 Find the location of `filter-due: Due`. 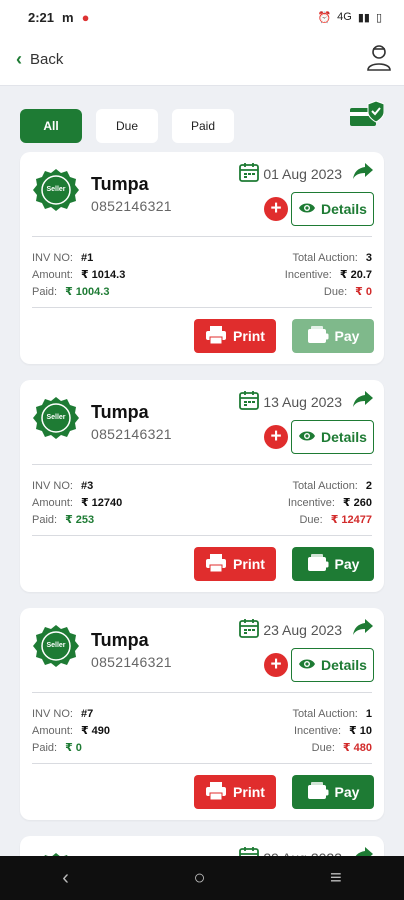

filter-due: Due is located at coordinates (127, 126).